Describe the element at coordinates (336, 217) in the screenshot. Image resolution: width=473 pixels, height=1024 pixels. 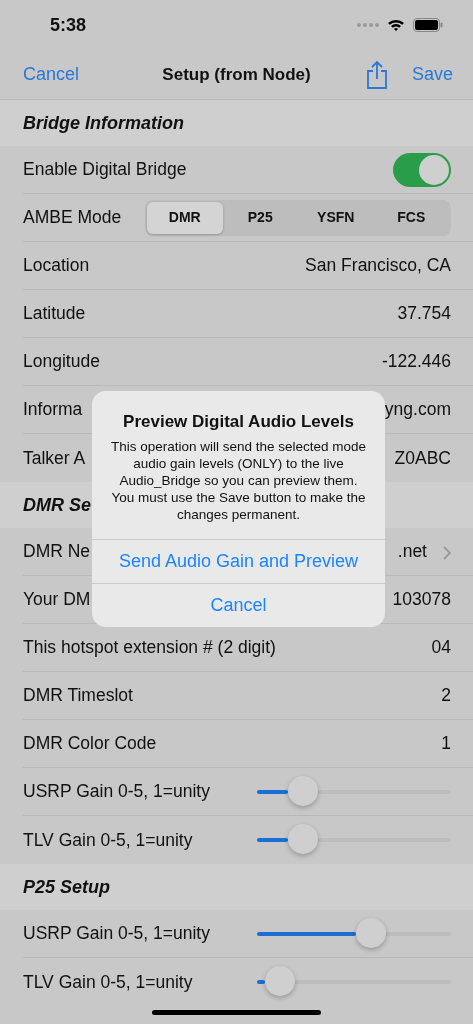
I see `segment-tab: YSFN` at that location.